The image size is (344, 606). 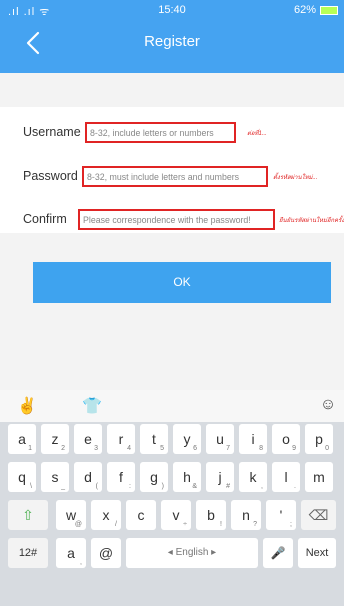 What do you see at coordinates (28, 515) in the screenshot?
I see `shift-key: ⇧` at bounding box center [28, 515].